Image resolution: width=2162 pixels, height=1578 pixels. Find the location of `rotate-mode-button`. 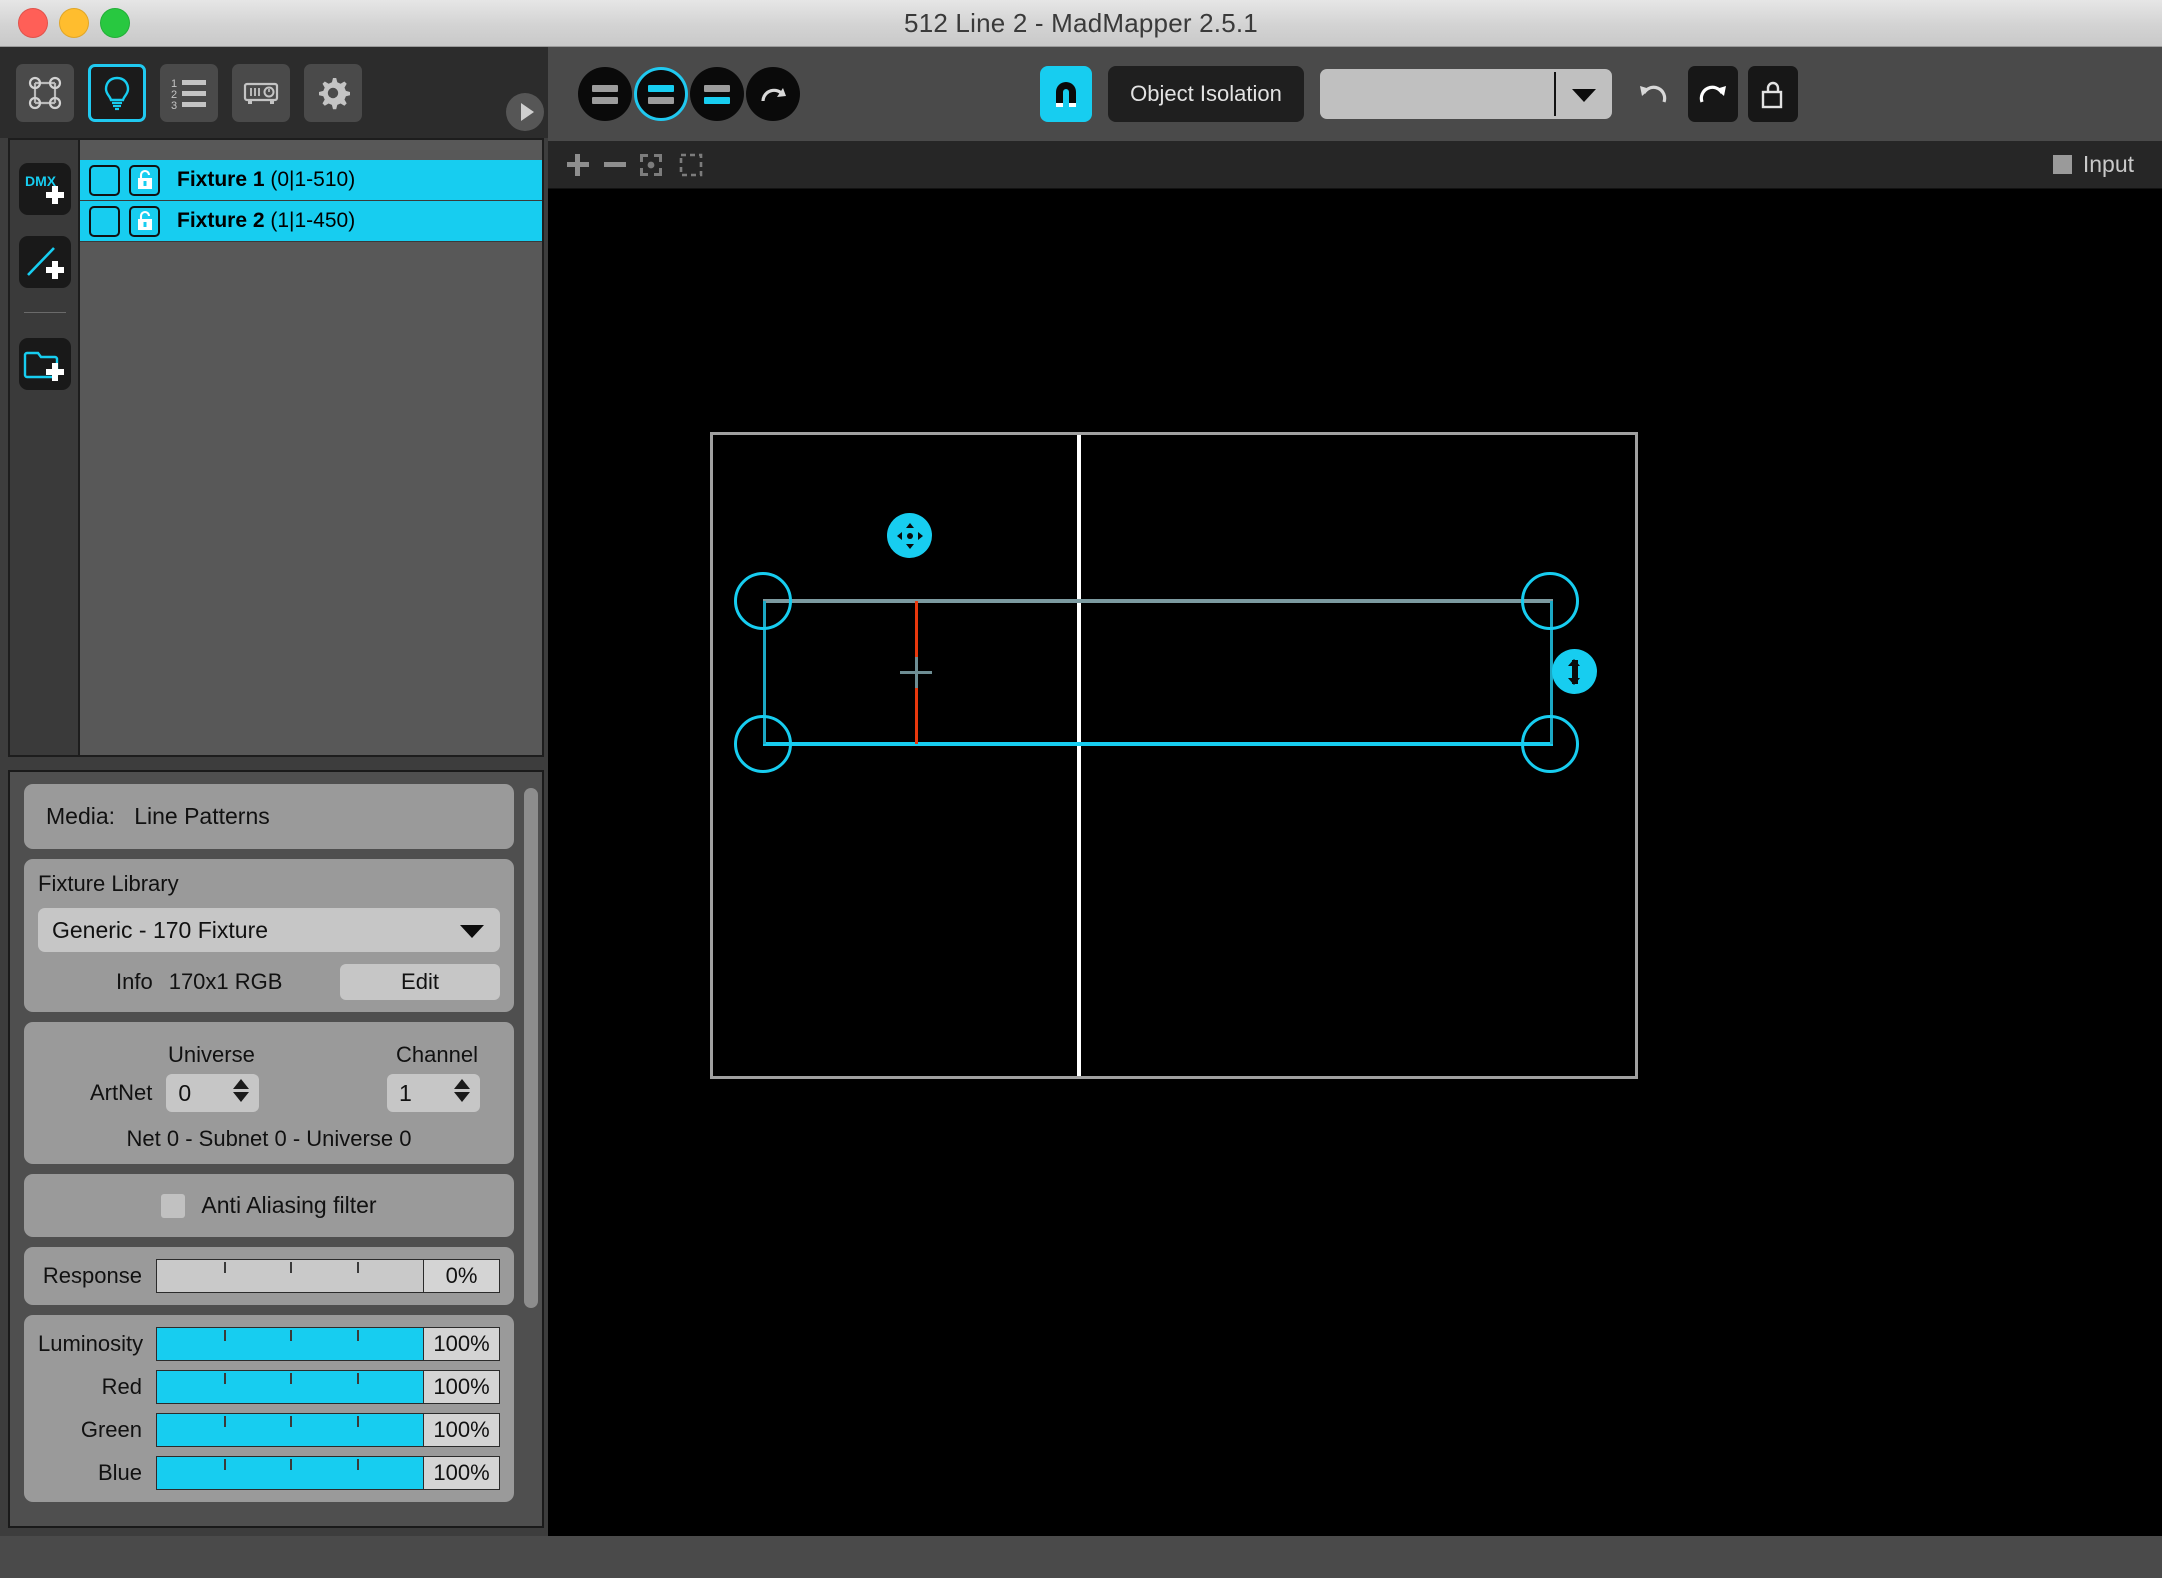

rotate-mode-button is located at coordinates (773, 94).